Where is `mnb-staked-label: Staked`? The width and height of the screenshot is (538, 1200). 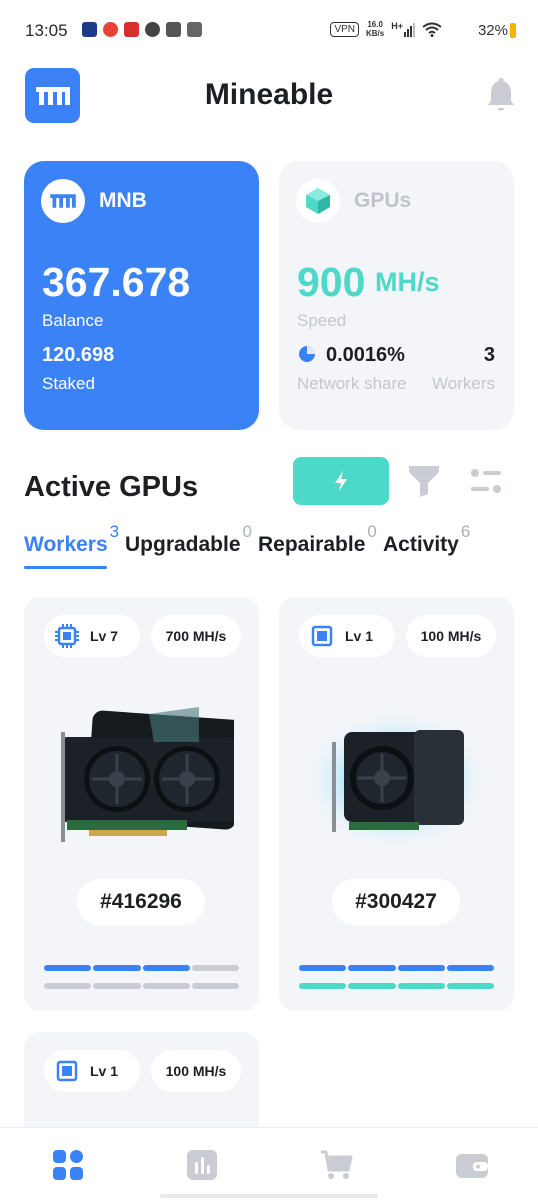
mnb-staked-label: Staked is located at coordinates (68, 383).